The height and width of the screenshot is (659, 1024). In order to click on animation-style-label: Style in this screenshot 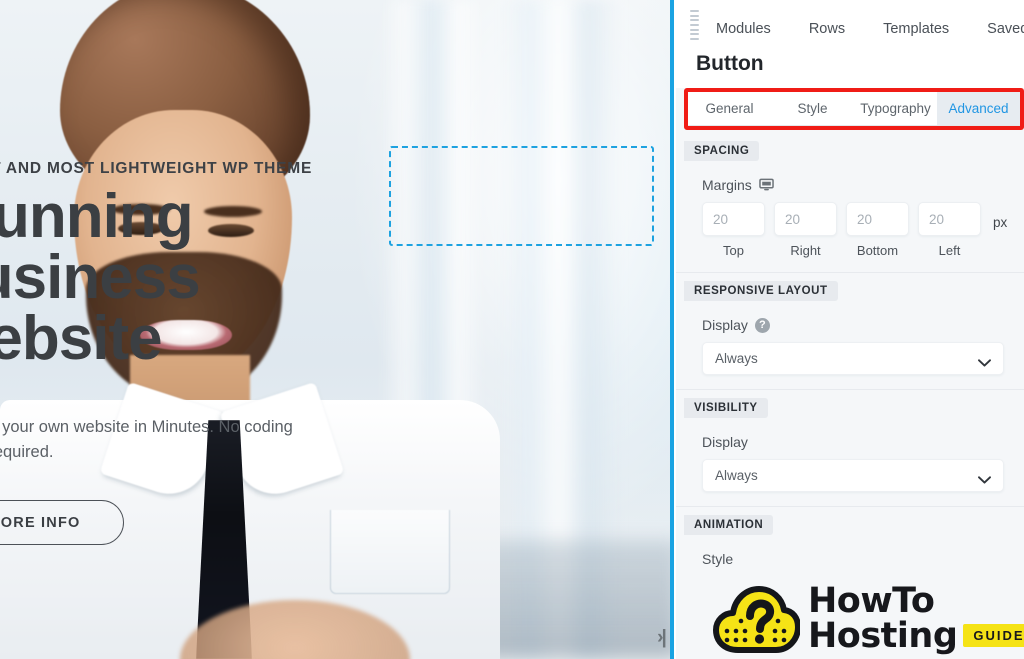, I will do `click(718, 559)`.